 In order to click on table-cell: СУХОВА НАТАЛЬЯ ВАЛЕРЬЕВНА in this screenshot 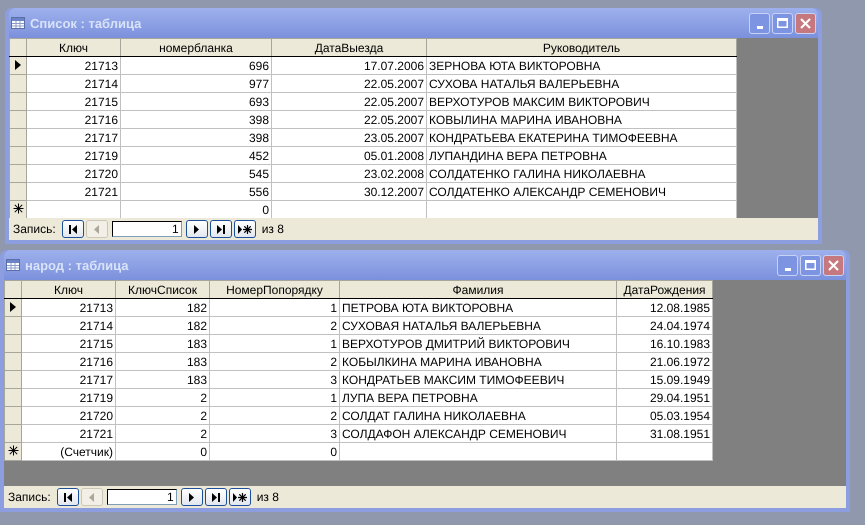, I will do `click(581, 83)`.